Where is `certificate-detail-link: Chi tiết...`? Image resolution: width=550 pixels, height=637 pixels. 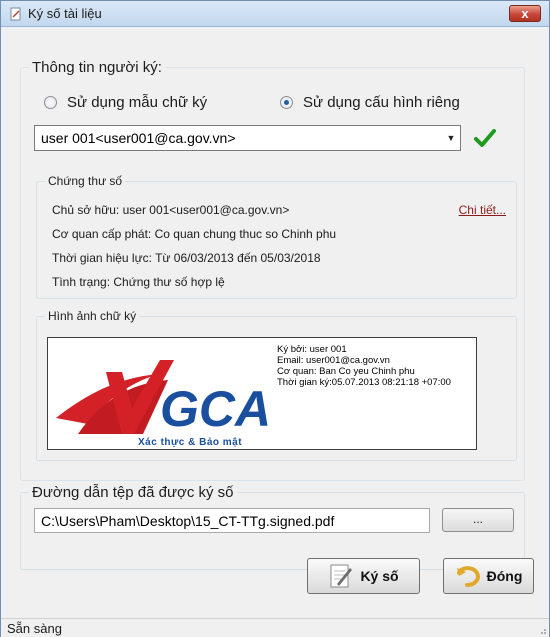 certificate-detail-link: Chi tiết... is located at coordinates (482, 210).